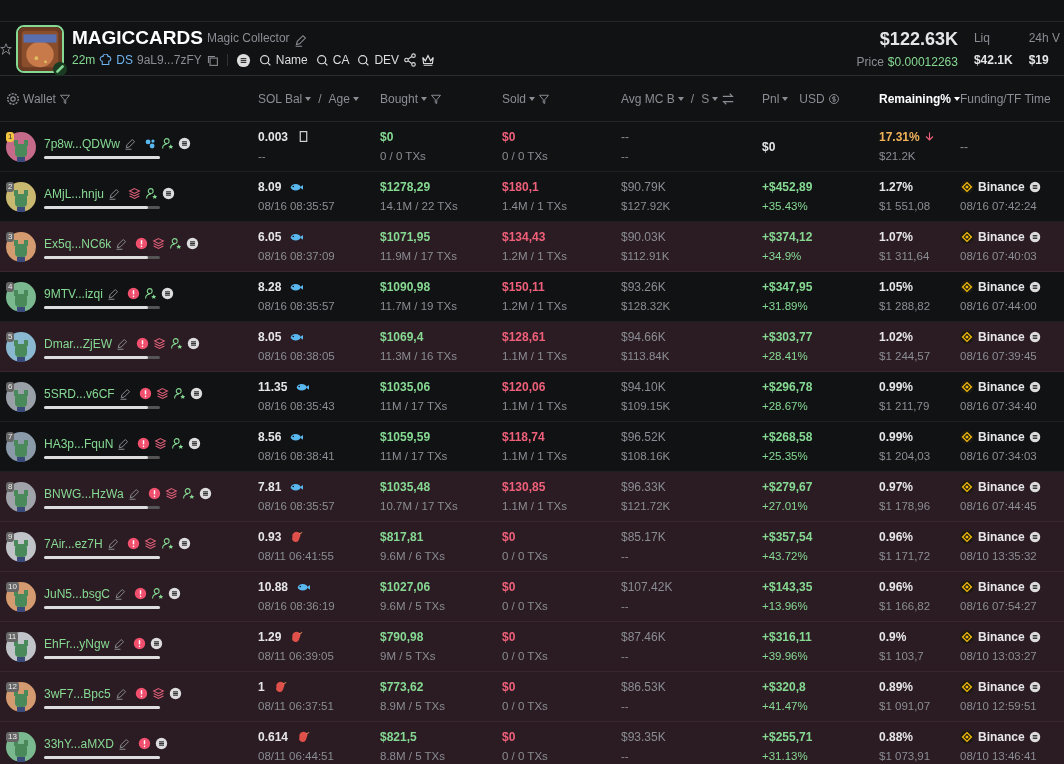 The width and height of the screenshot is (1064, 764). Describe the element at coordinates (532, 547) in the screenshot. I see `table-row: 9 7Air...ez7H 0.93 08/11 06:41:55 $817,81 9.6M / 6 TXs $0 0 / 0 TXs $85.17K -- +$357,54 +43.72% 0.96% $1 171,72 Binance 08/10 13:35:32` at that location.